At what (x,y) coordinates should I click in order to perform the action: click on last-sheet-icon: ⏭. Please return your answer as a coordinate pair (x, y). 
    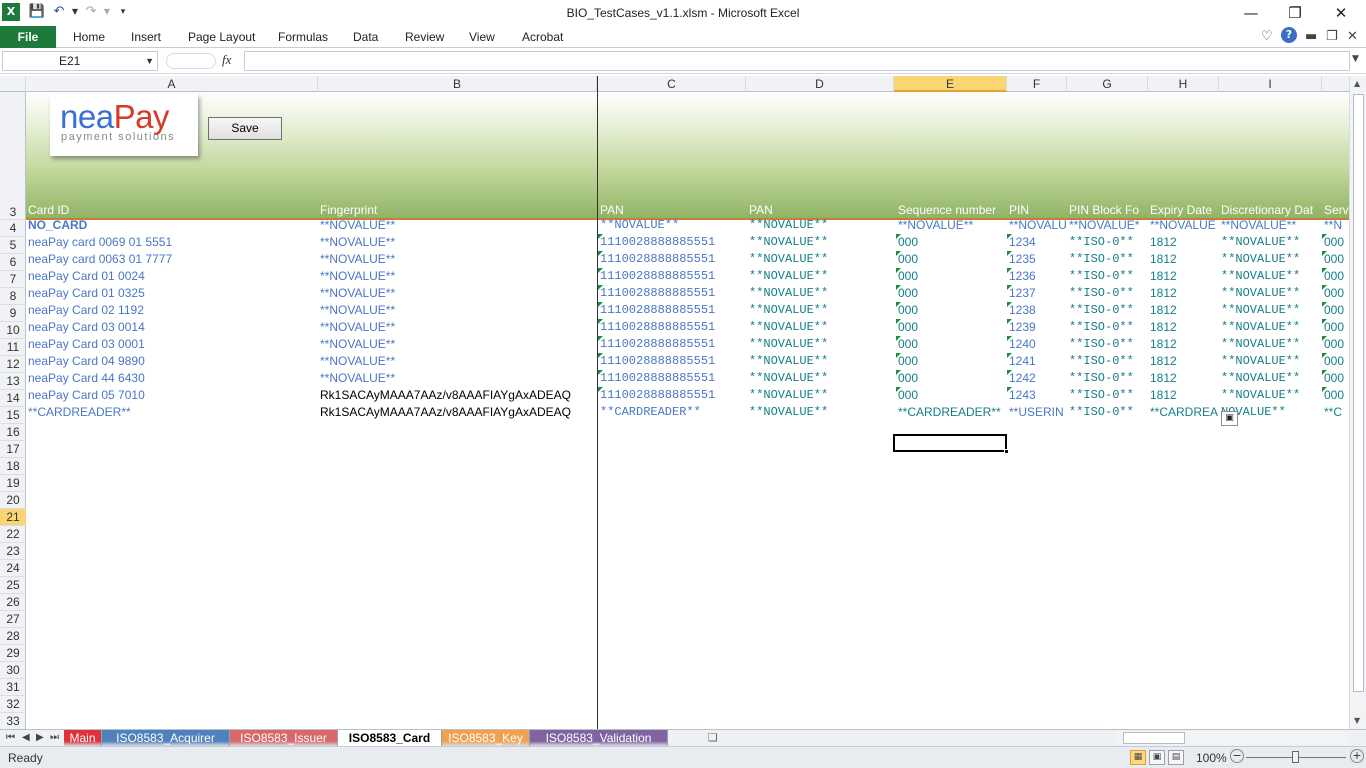
    Looking at the image, I should click on (54, 738).